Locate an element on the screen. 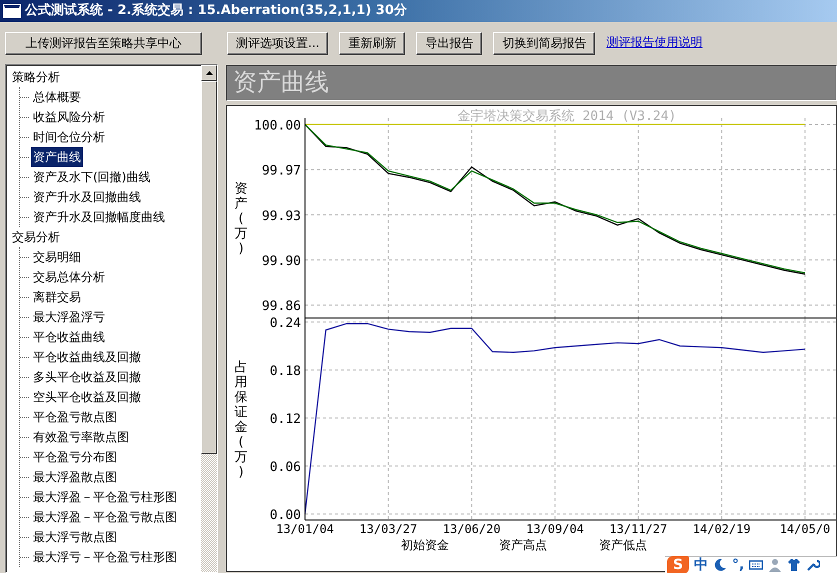  y-tick-label: 99.90 is located at coordinates (281, 261).